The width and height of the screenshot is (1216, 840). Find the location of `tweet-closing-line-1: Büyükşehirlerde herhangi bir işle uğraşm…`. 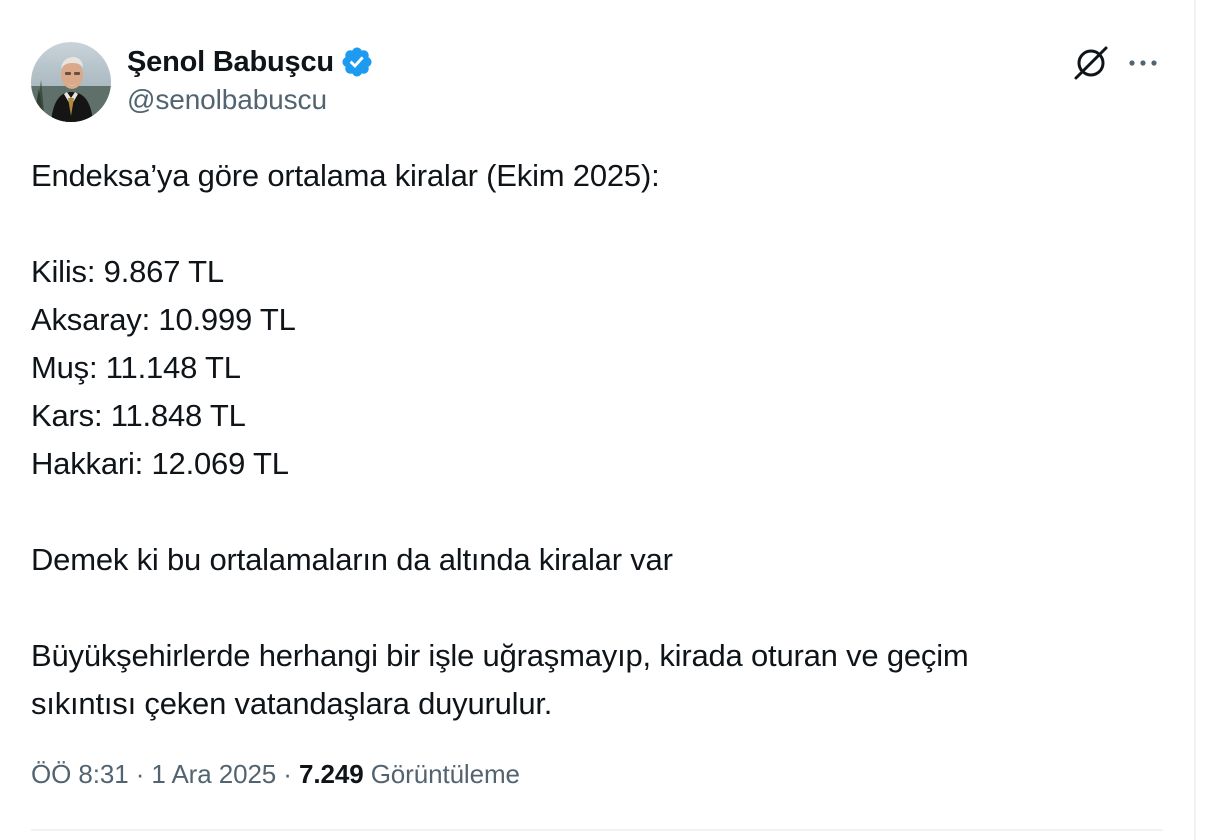

tweet-closing-line-1: Büyükşehirlerde herhangi bir işle uğraşm… is located at coordinates (500, 655).